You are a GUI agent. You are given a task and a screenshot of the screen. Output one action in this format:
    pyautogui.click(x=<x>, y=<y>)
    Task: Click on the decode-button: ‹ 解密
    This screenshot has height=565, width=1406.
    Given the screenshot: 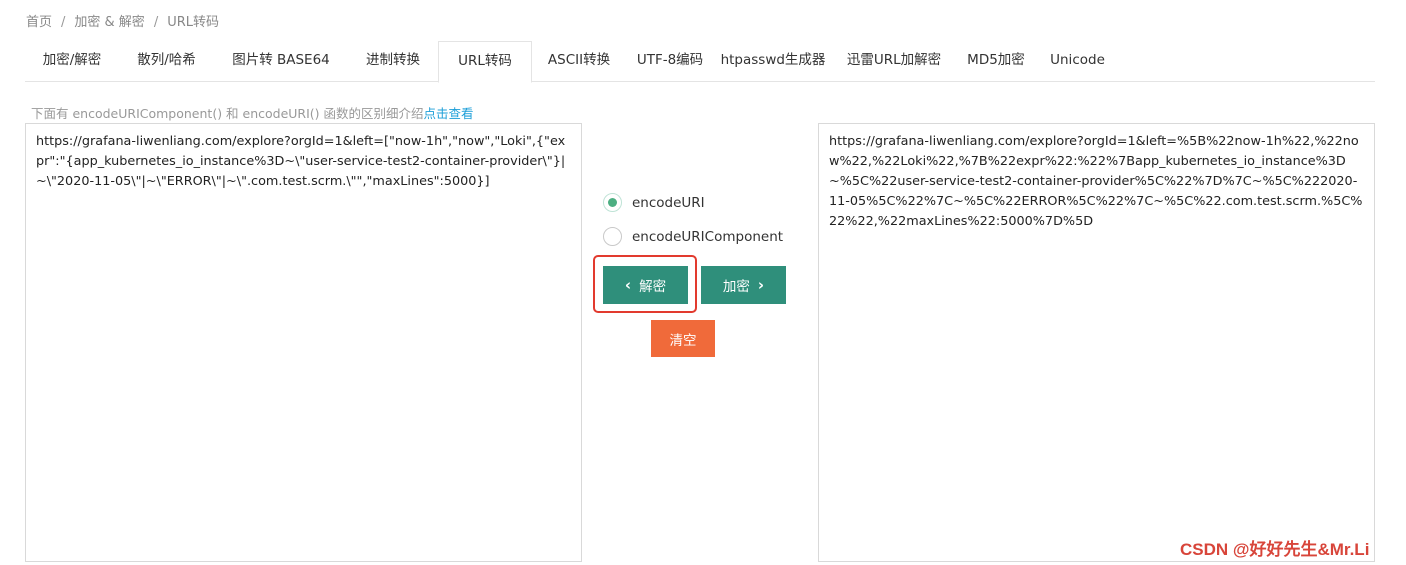 What is the action you would take?
    pyautogui.click(x=645, y=285)
    